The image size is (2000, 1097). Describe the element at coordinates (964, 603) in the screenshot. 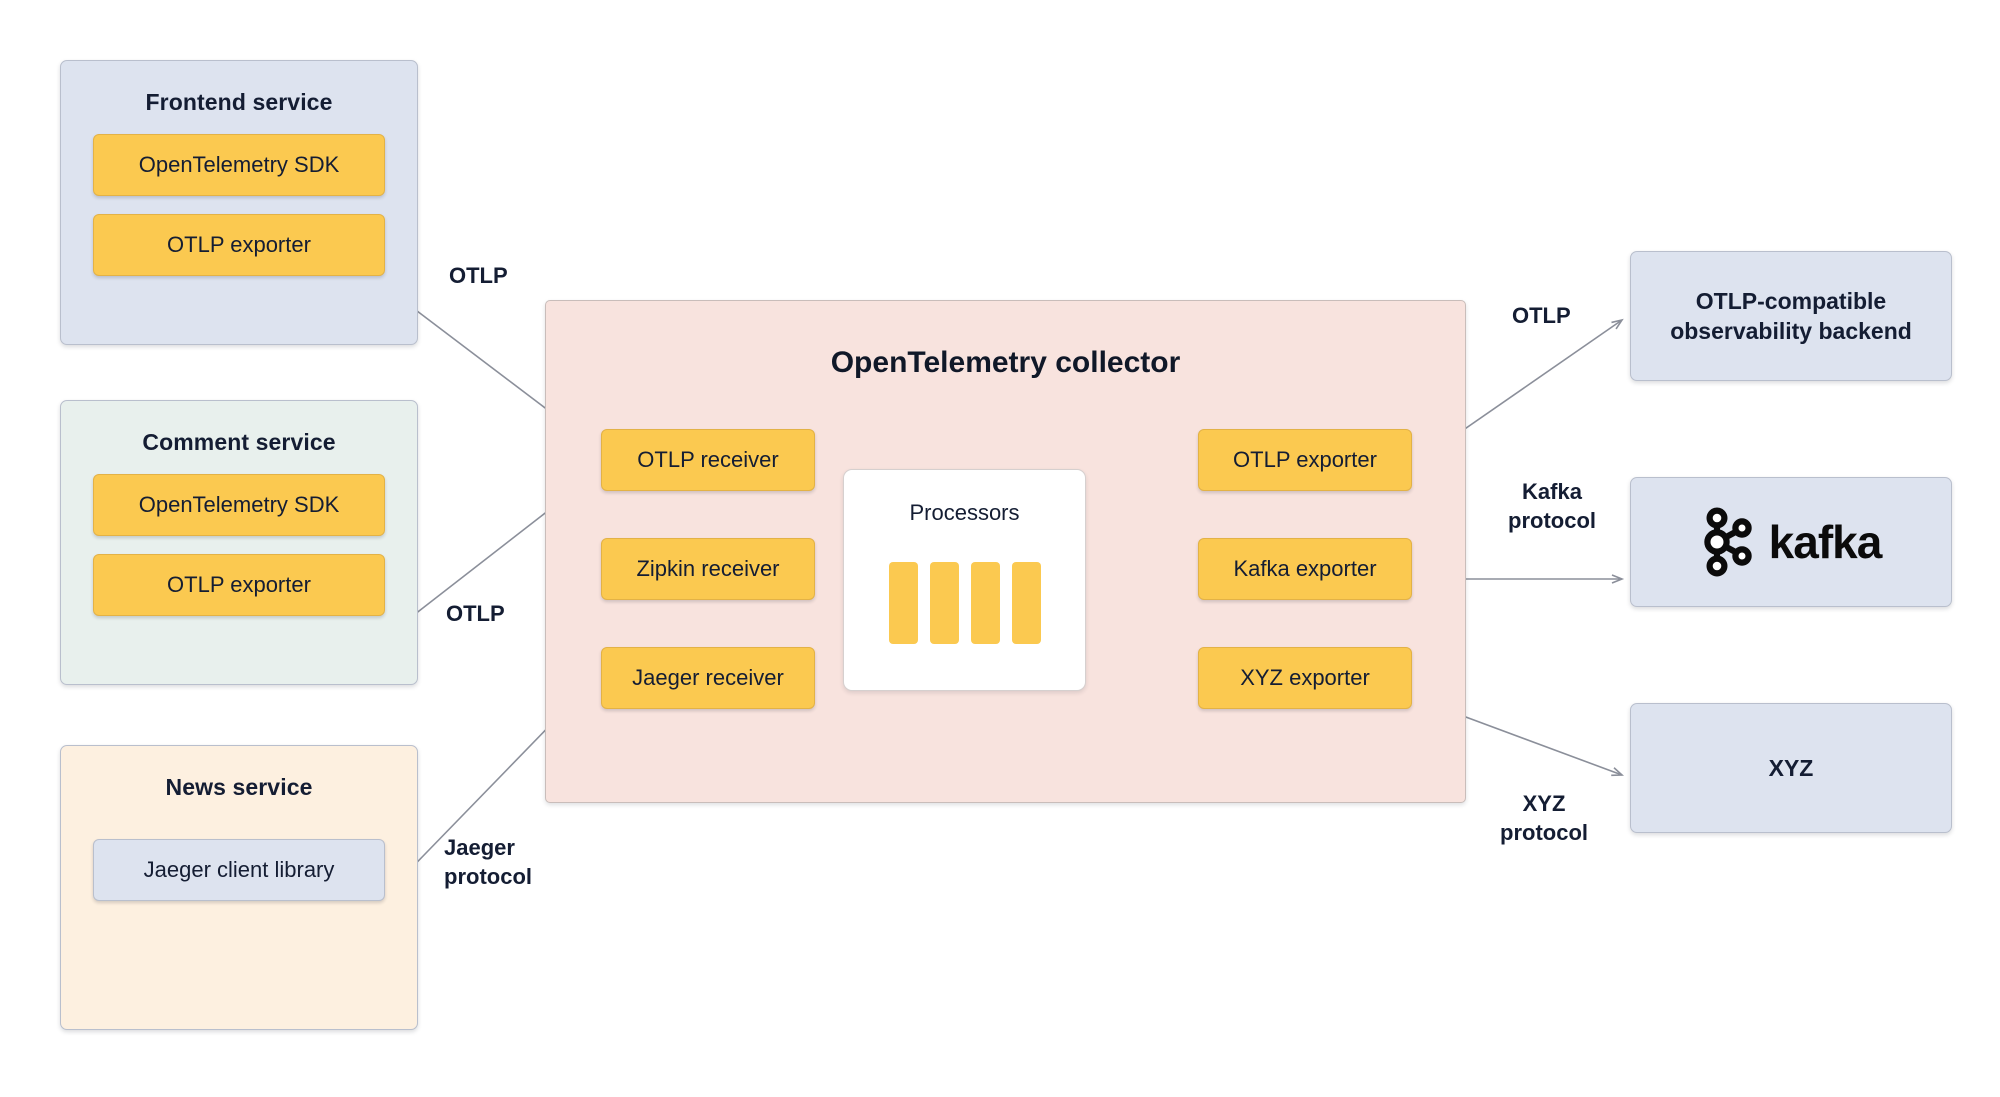

I see `processor-bars` at that location.